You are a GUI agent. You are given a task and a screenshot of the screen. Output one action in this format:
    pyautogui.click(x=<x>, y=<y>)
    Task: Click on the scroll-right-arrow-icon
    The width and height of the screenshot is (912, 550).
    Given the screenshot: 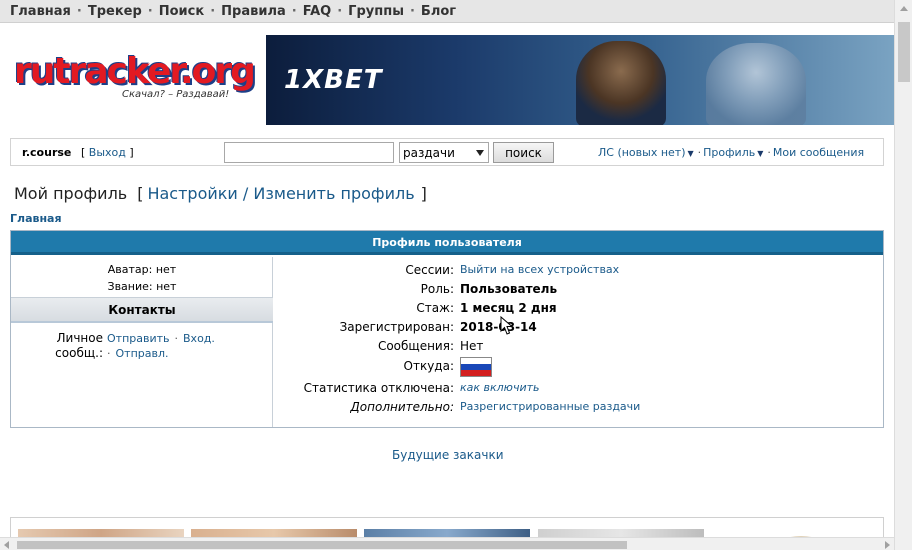 What is the action you would take?
    pyautogui.click(x=887, y=545)
    